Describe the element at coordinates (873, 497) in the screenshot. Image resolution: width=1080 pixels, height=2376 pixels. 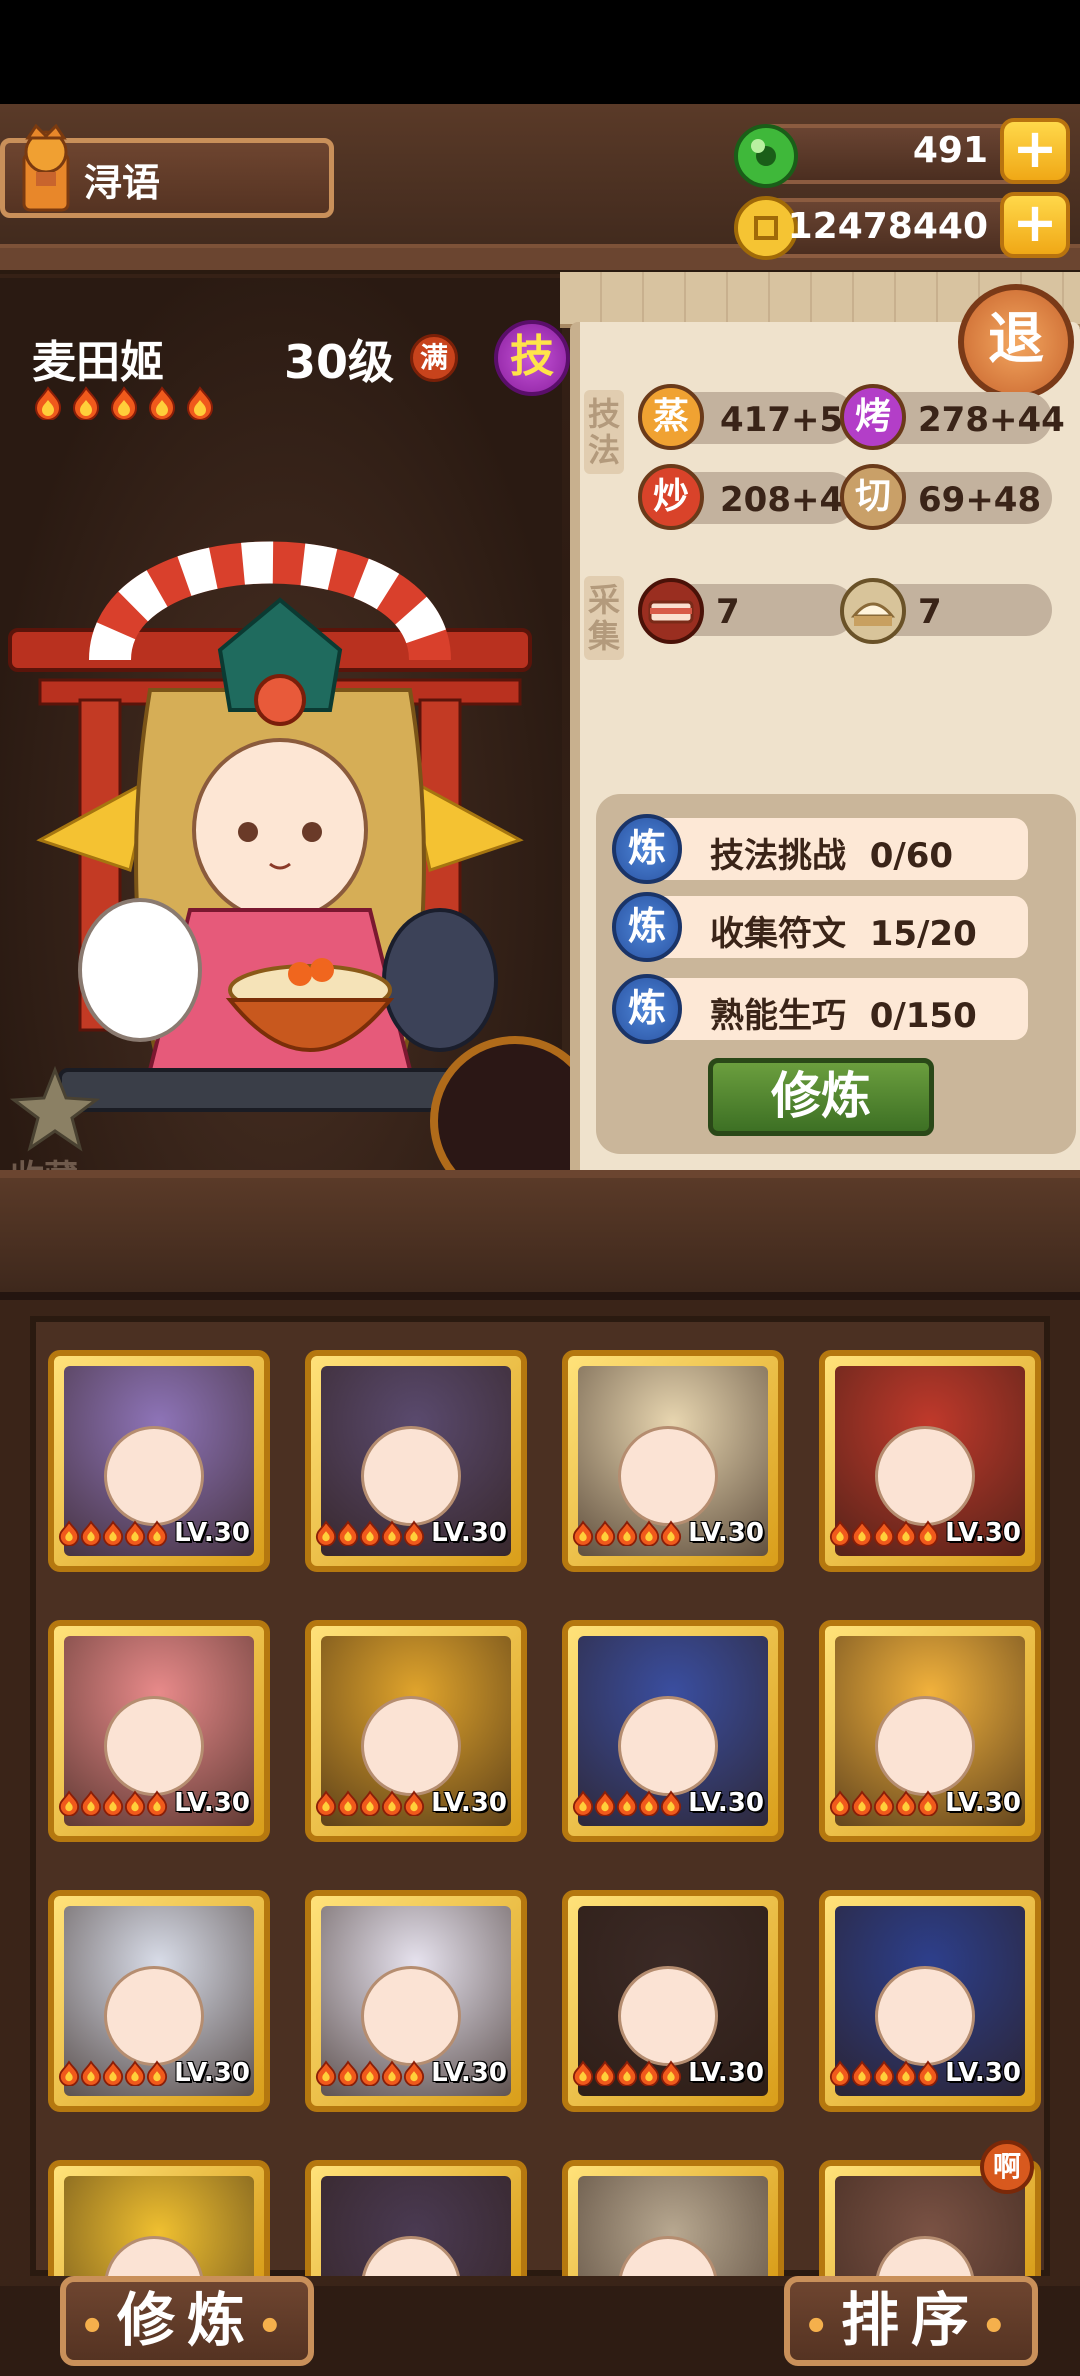
I see `cut-icon: 切` at that location.